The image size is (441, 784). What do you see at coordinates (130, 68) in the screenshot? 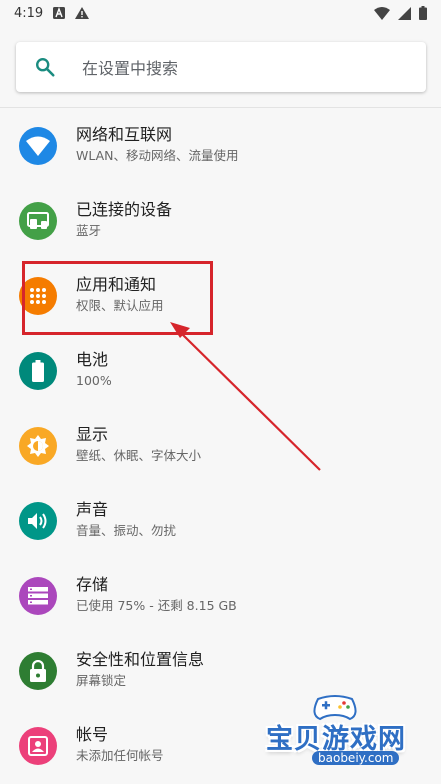
I see `search-placeholder: 在设置中搜索` at bounding box center [130, 68].